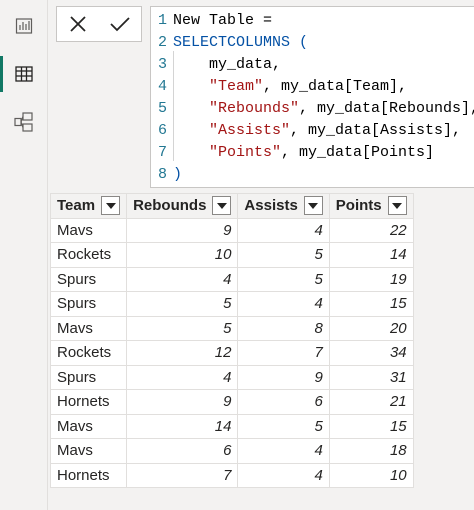 The image size is (474, 510). I want to click on column-header: Team, so click(88, 206).